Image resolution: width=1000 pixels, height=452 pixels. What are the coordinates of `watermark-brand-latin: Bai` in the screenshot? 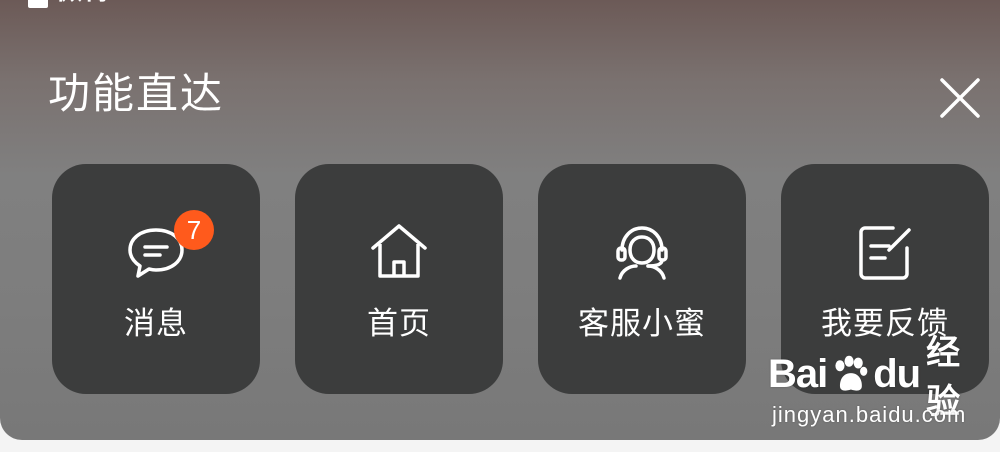 It's located at (798, 373).